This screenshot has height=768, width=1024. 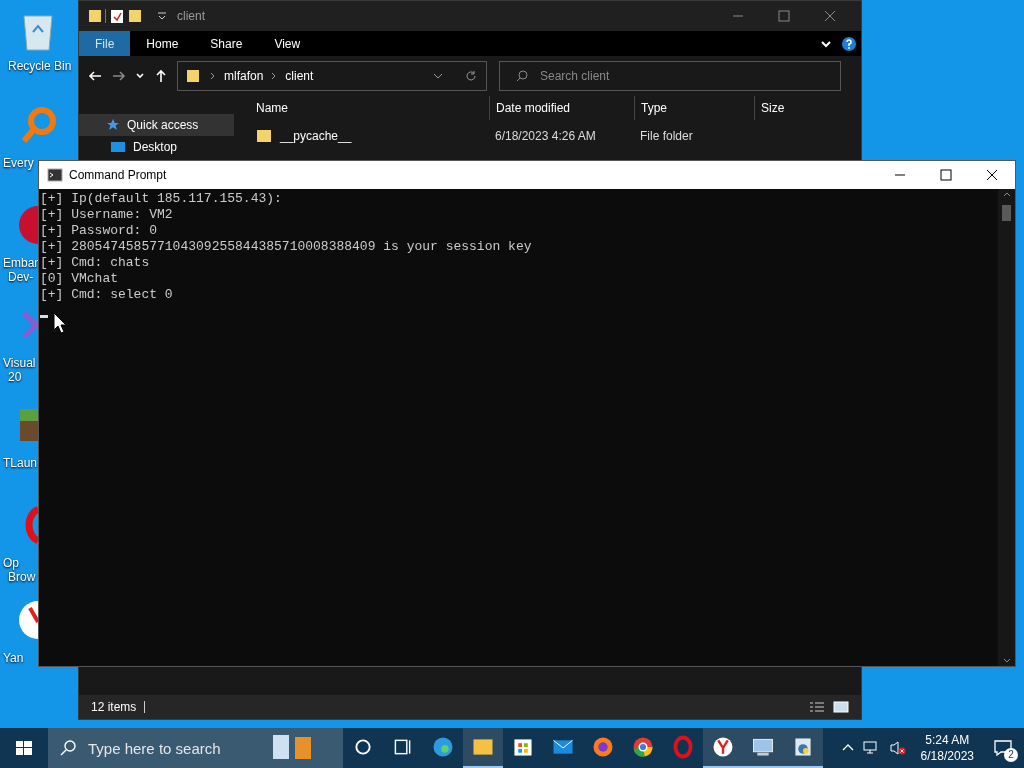 What do you see at coordinates (226, 43) in the screenshot?
I see `ribbon-tab: Share` at bounding box center [226, 43].